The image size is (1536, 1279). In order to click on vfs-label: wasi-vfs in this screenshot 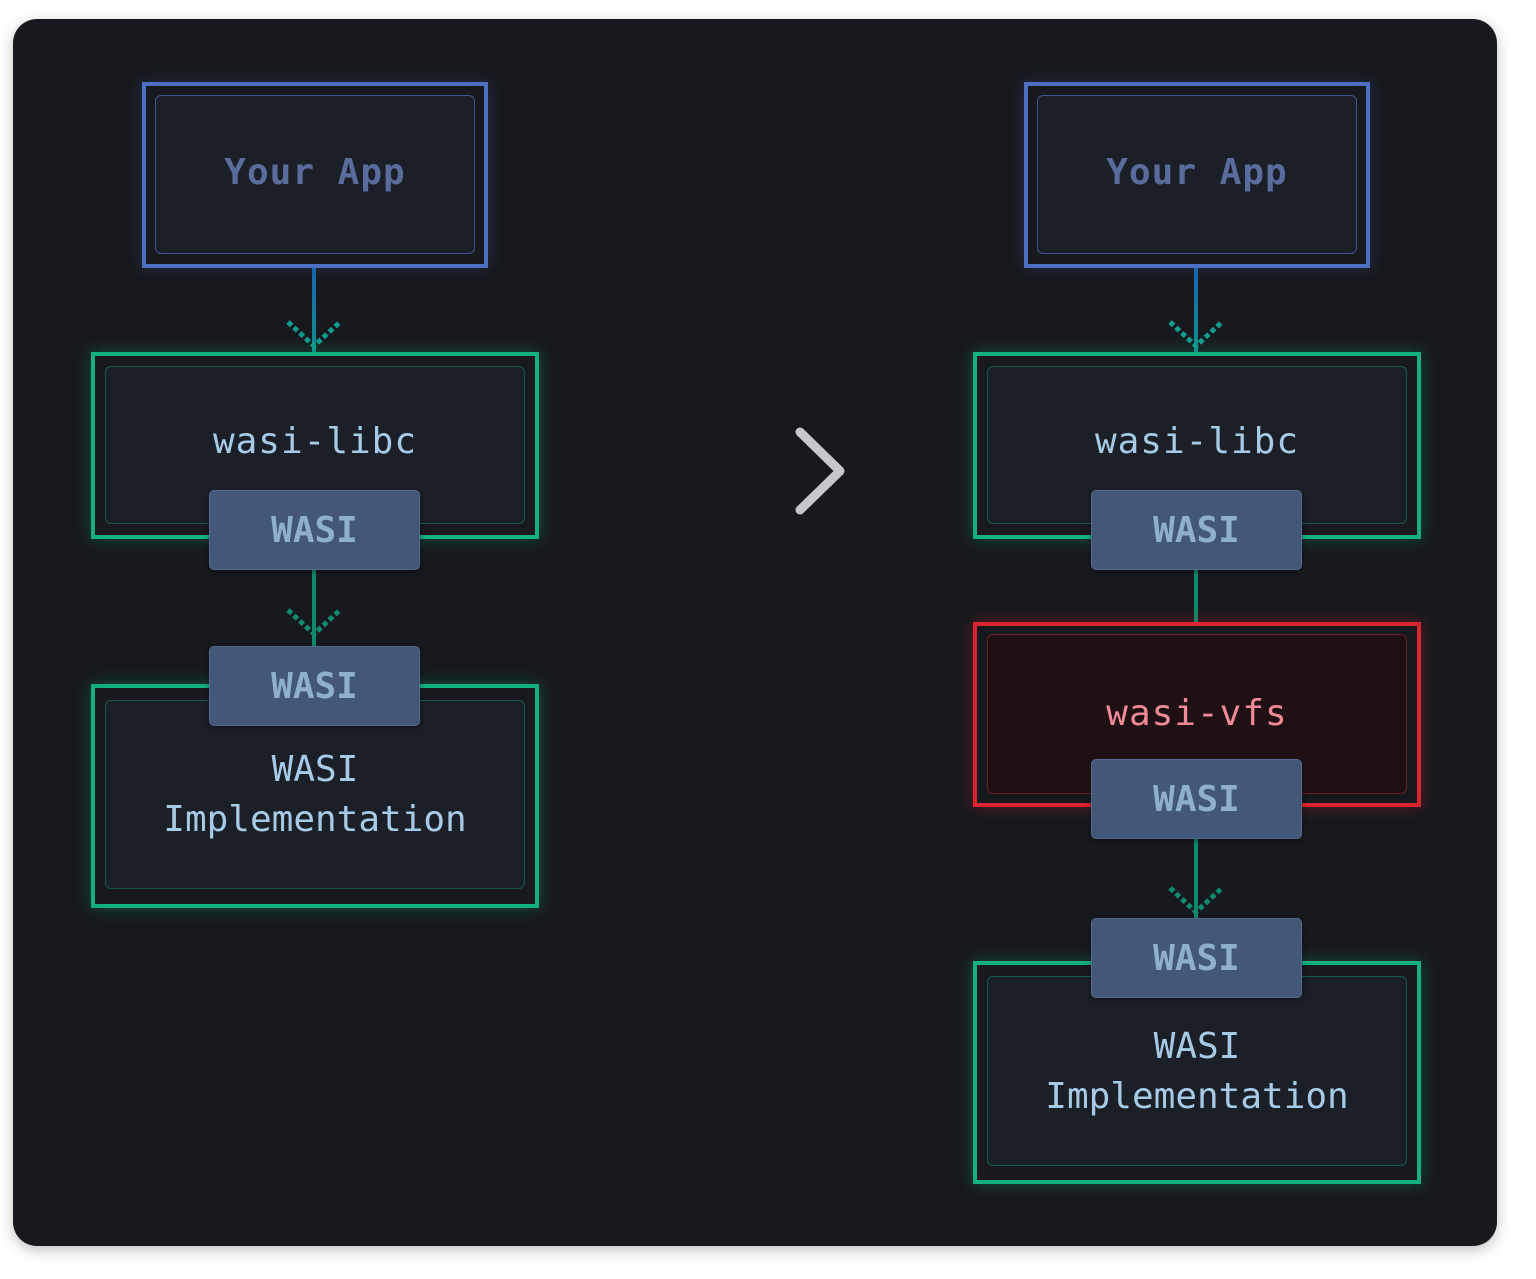, I will do `click(1197, 713)`.